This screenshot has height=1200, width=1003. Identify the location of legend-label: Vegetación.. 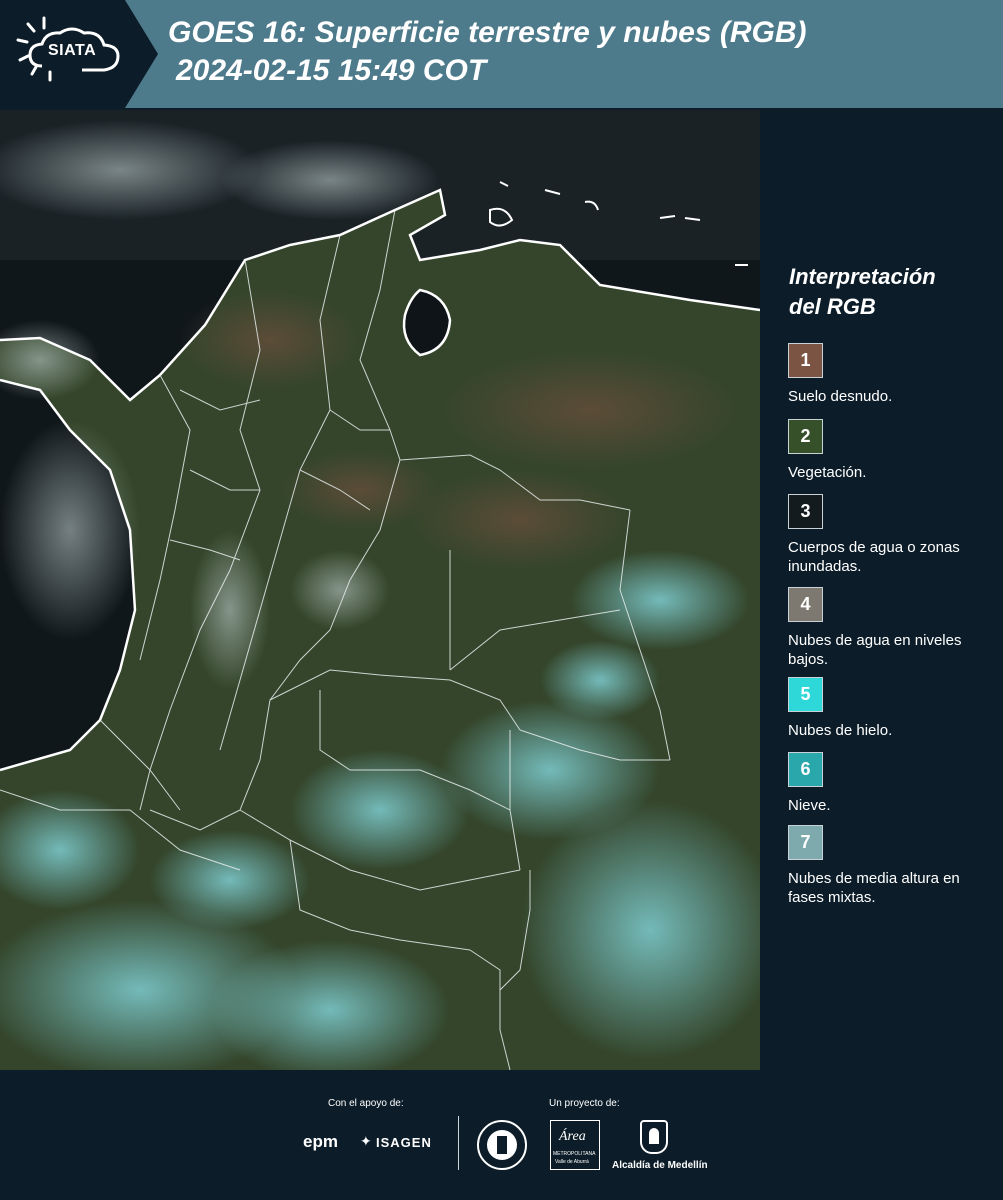
(827, 472).